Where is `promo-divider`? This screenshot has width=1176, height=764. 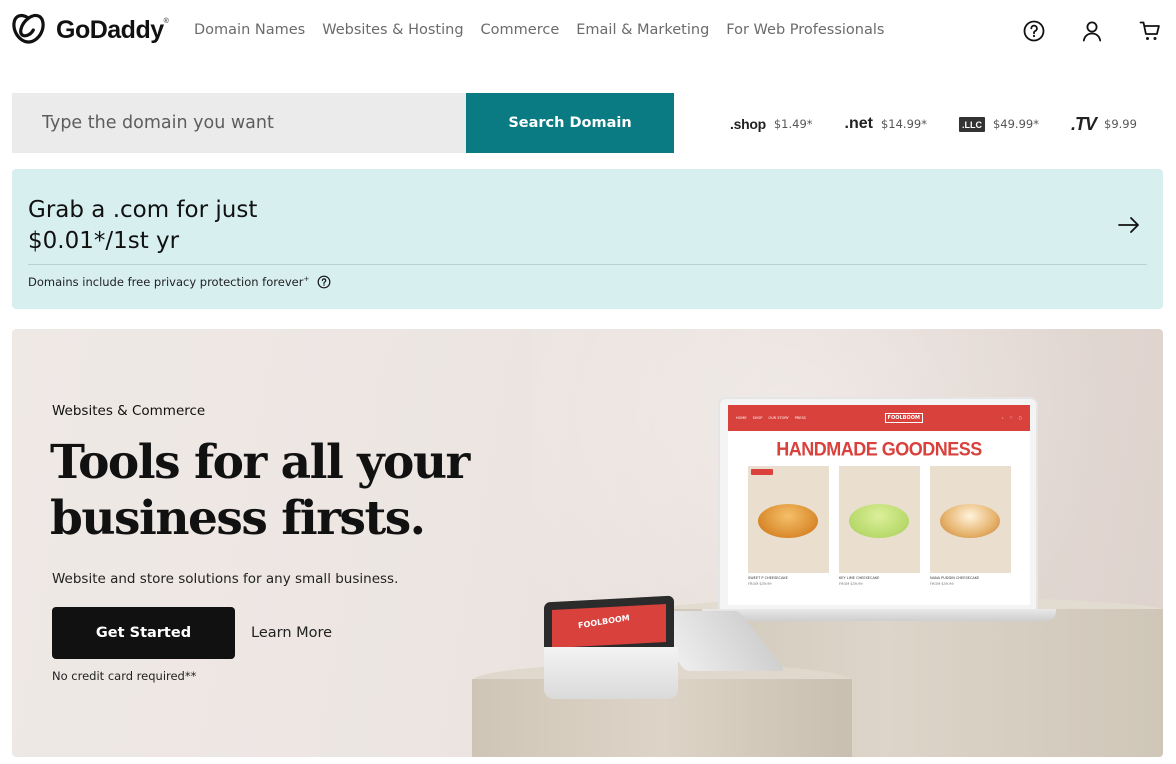
promo-divider is located at coordinates (587, 264).